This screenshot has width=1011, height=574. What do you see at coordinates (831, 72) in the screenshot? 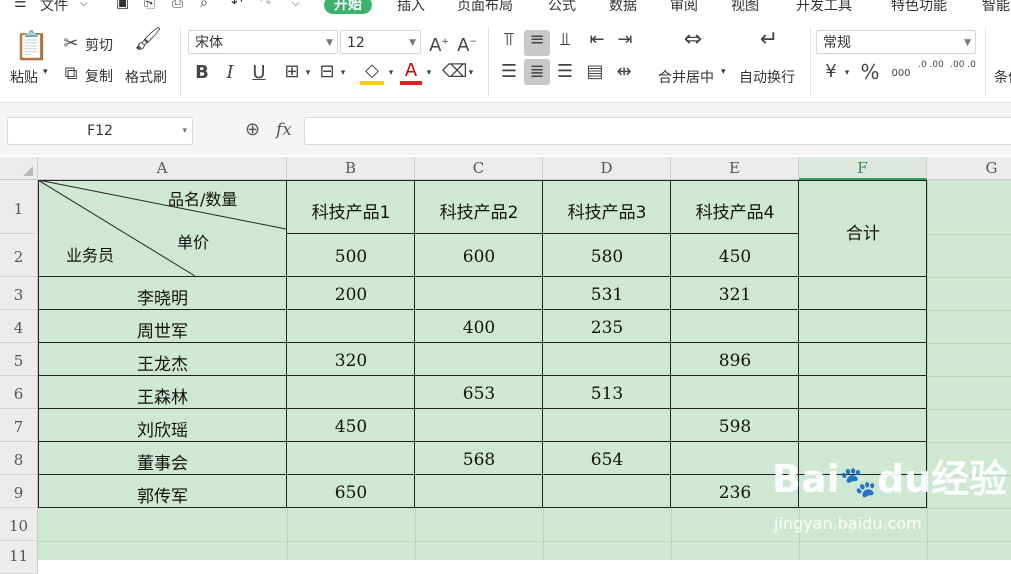
I see `currency-icon: ¥` at bounding box center [831, 72].